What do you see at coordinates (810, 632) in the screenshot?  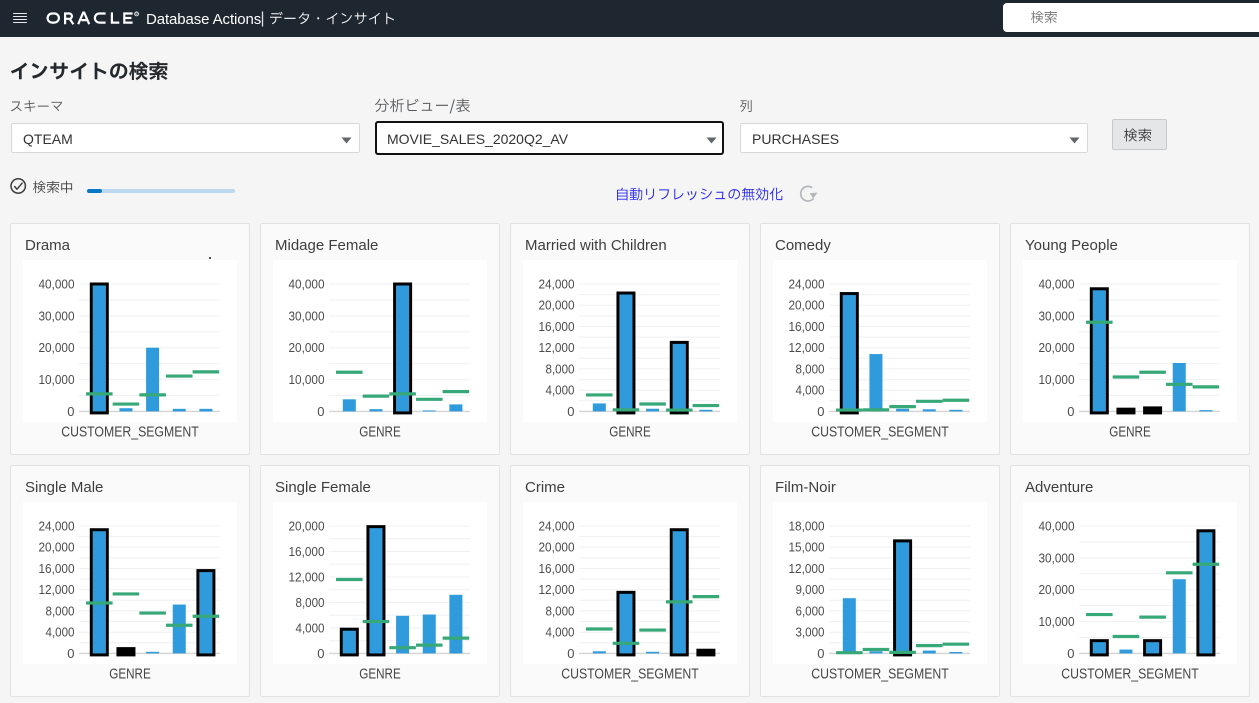 I see `svg-text: 3,000` at bounding box center [810, 632].